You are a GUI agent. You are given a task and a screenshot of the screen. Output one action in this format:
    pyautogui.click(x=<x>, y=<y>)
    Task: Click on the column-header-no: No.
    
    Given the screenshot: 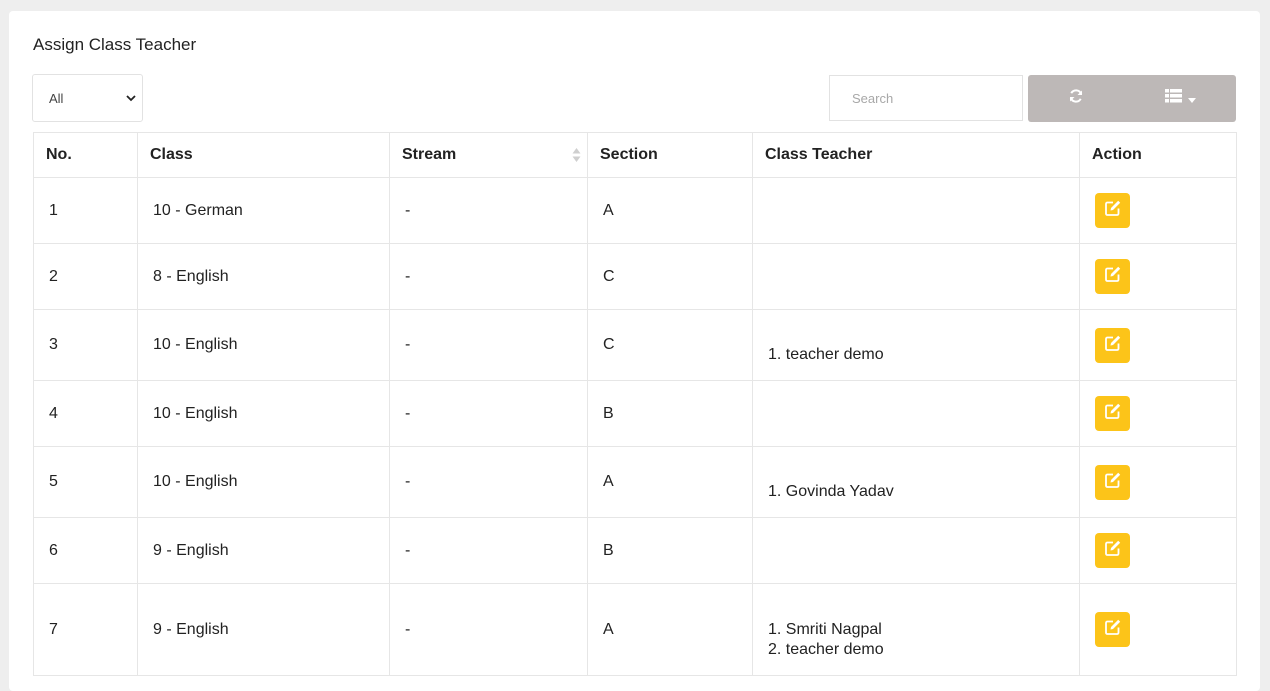 What is the action you would take?
    pyautogui.click(x=85, y=155)
    